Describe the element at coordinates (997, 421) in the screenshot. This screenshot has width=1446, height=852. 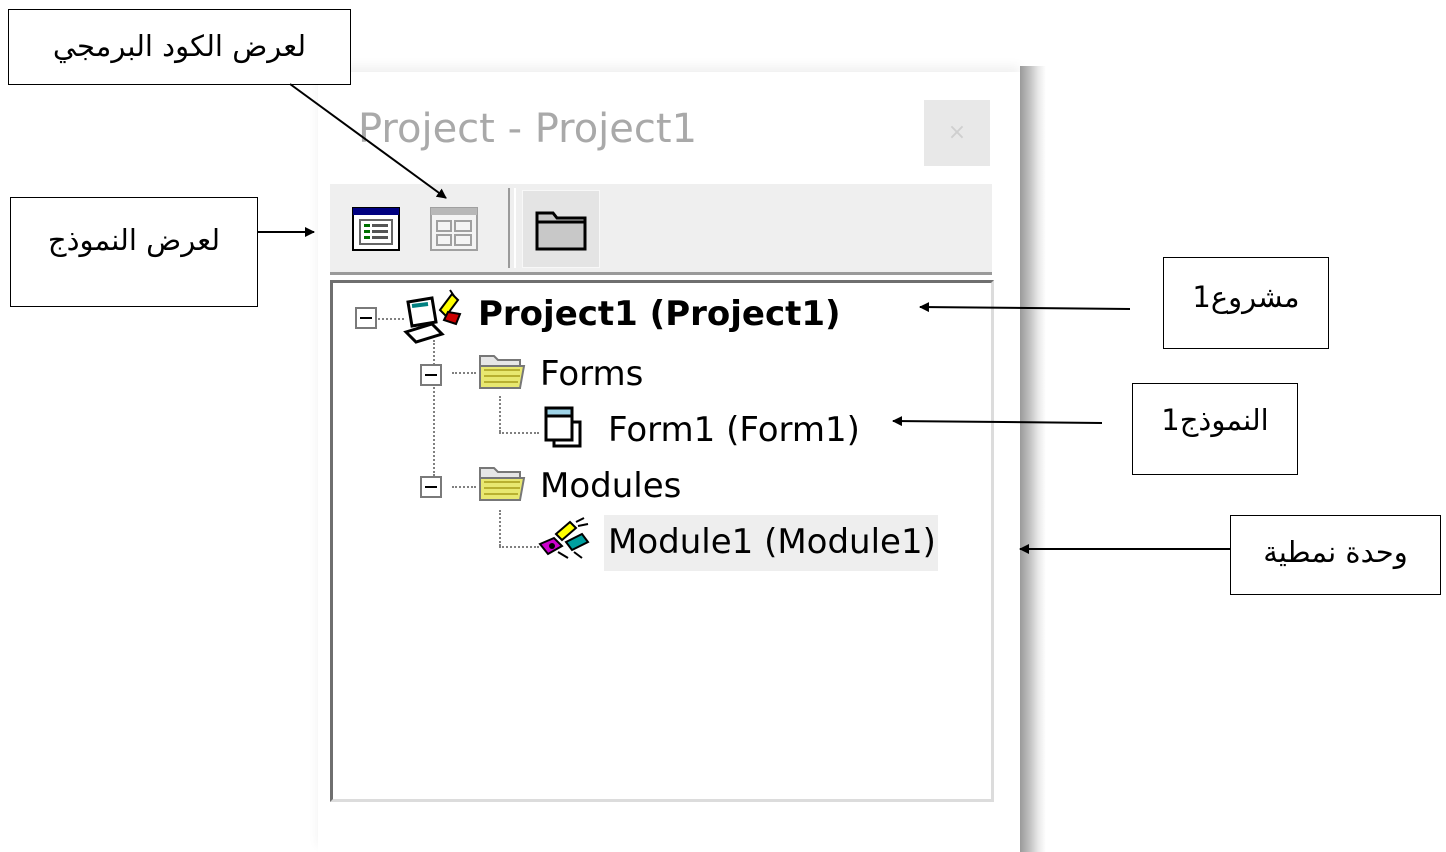
I see `arrow-form1` at that location.